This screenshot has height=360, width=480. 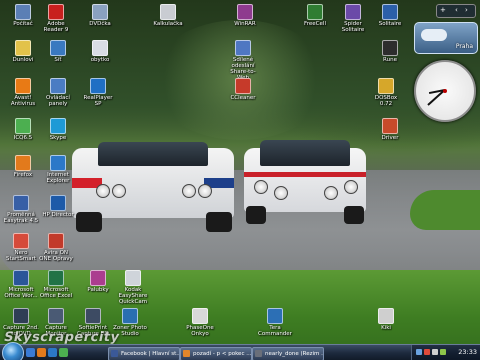 I want to click on desktop-icon-label: Palubky, so click(x=98, y=290).